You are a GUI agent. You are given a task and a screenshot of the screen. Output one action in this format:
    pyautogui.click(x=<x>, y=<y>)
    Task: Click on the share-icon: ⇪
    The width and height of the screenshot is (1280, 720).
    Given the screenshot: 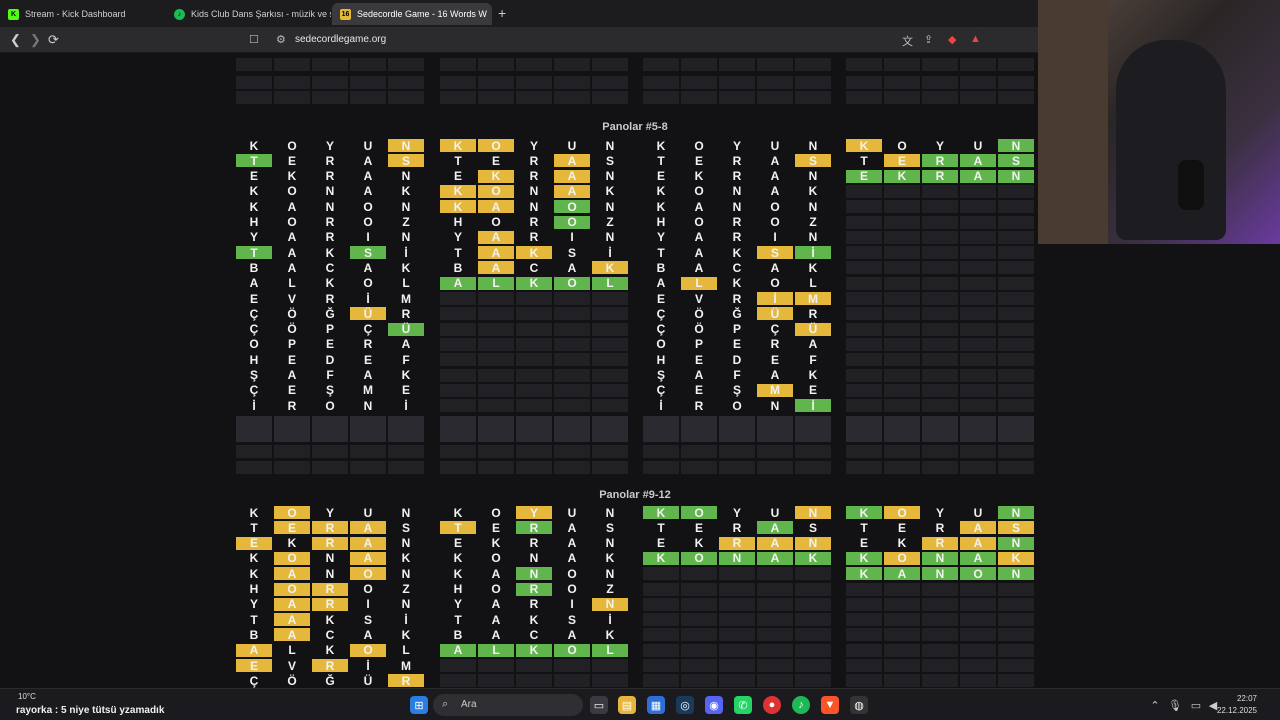 What is the action you would take?
    pyautogui.click(x=928, y=39)
    